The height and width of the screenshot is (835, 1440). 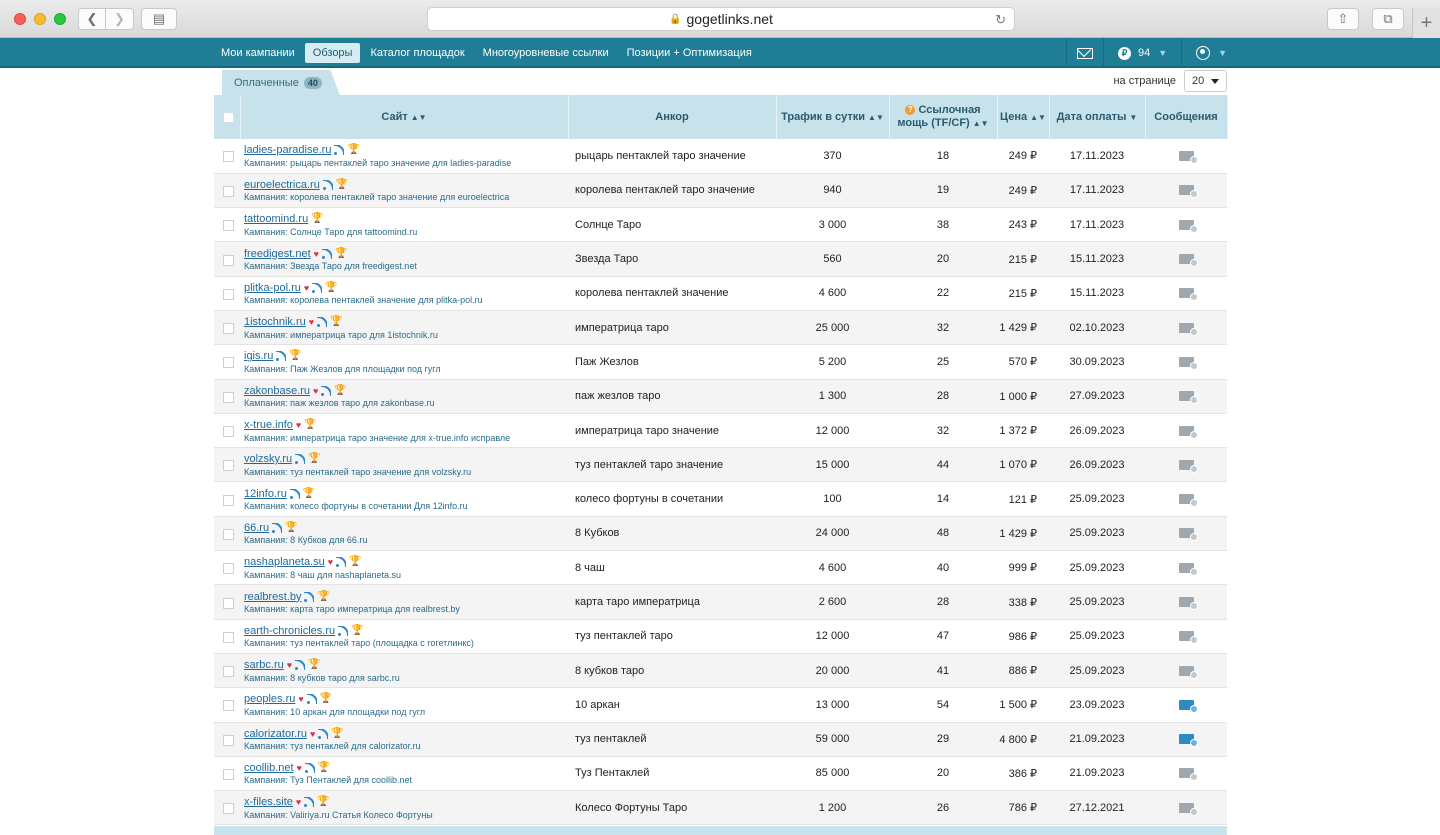 I want to click on site-link: plitka-pol.ru, so click(x=272, y=288).